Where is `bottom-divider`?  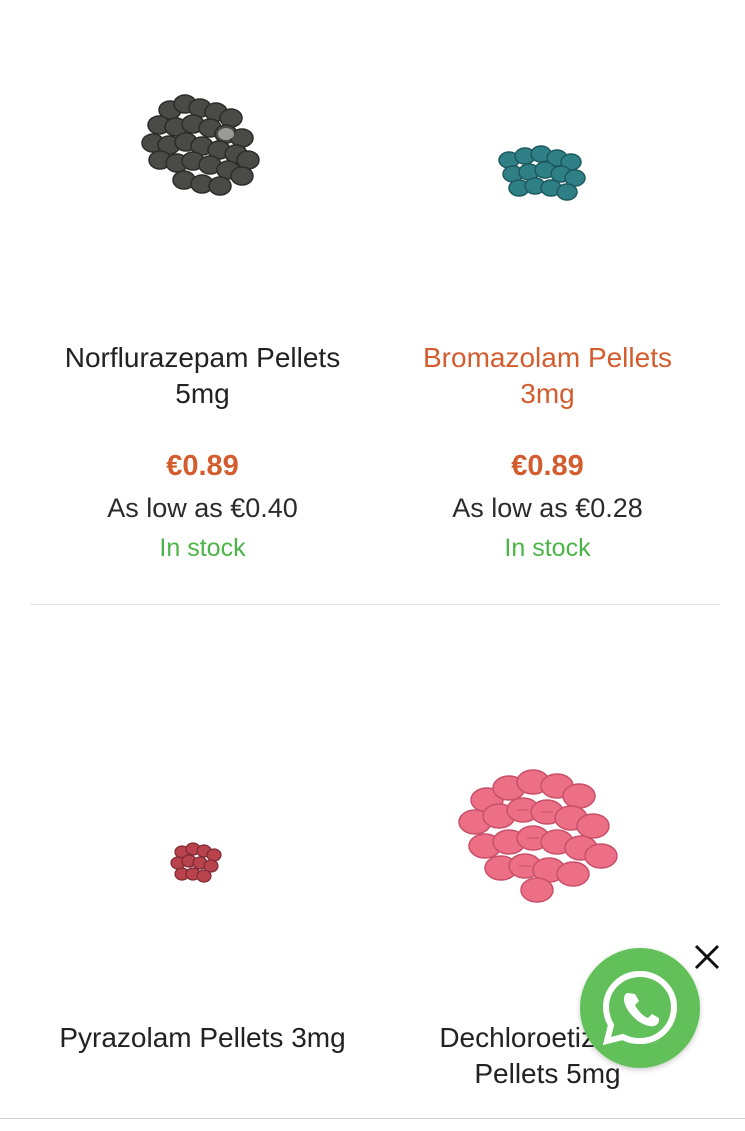 bottom-divider is located at coordinates (372, 1118).